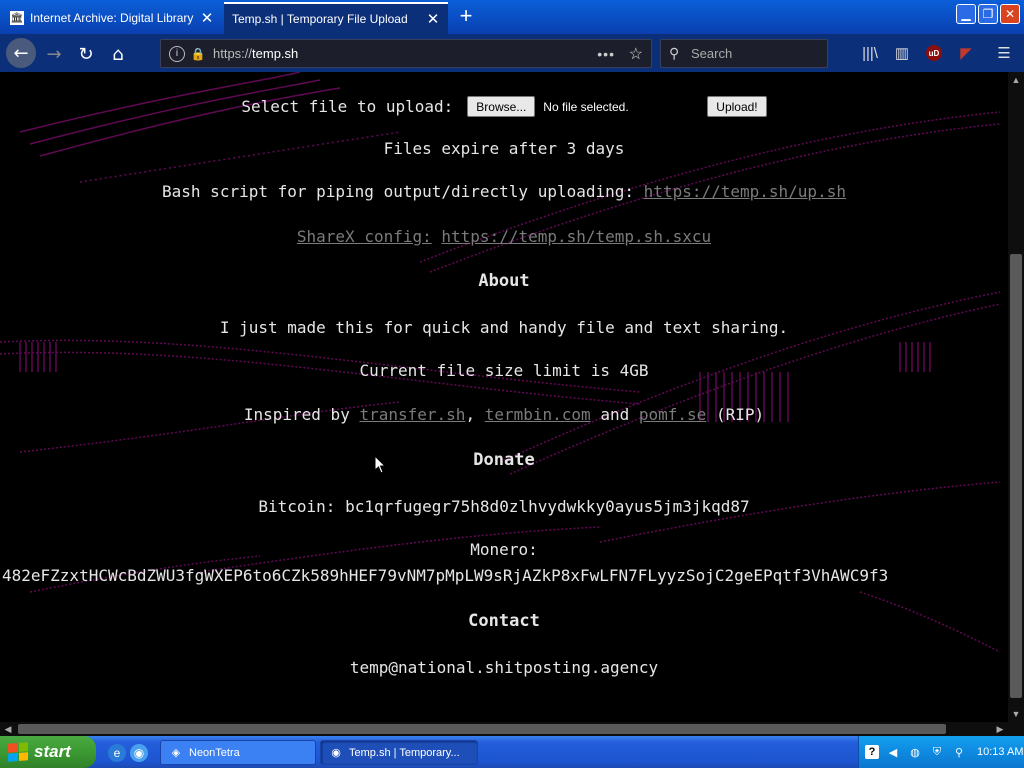 This screenshot has height=768, width=1024. I want to click on ie-quicklaunch-icon: e, so click(117, 753).